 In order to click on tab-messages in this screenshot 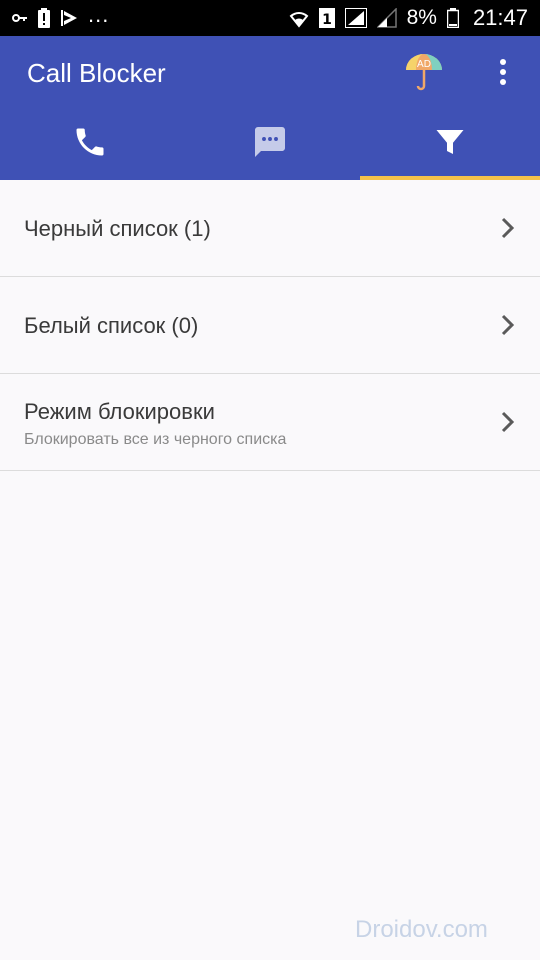, I will do `click(270, 144)`.